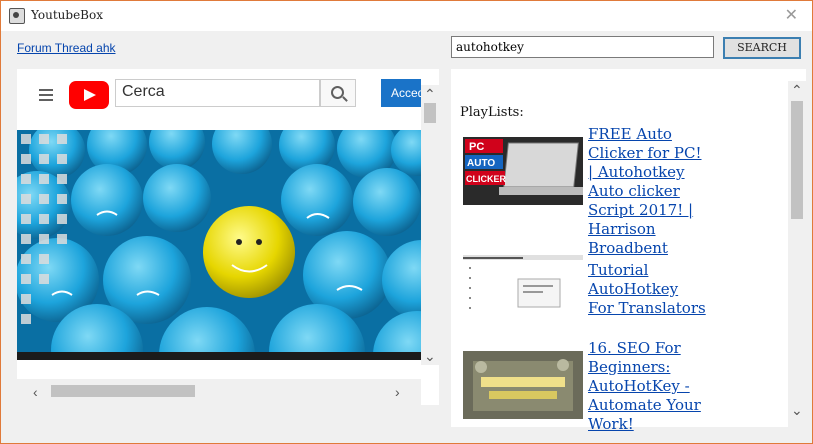 The width and height of the screenshot is (813, 444). What do you see at coordinates (67, 15) in the screenshot?
I see `window-title: YoutubeBox` at bounding box center [67, 15].